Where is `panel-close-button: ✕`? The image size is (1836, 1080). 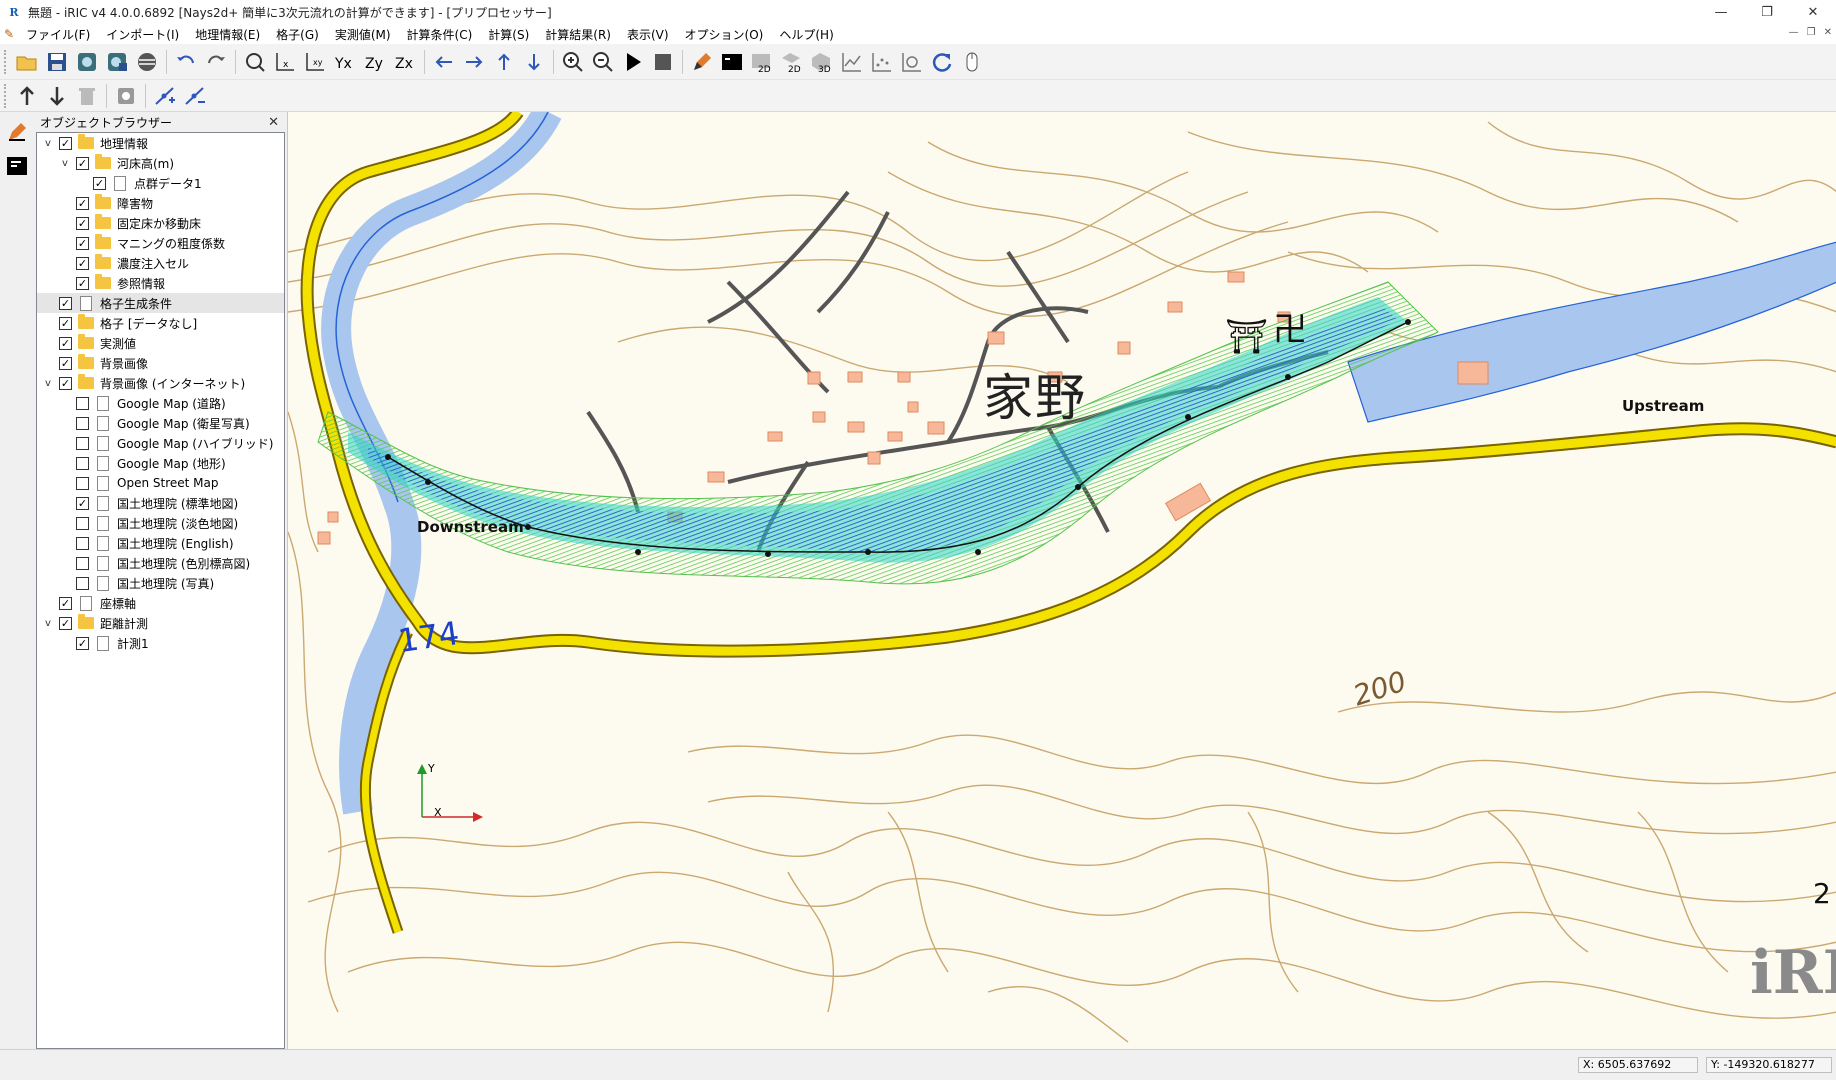
panel-close-button: ✕ is located at coordinates (273, 122).